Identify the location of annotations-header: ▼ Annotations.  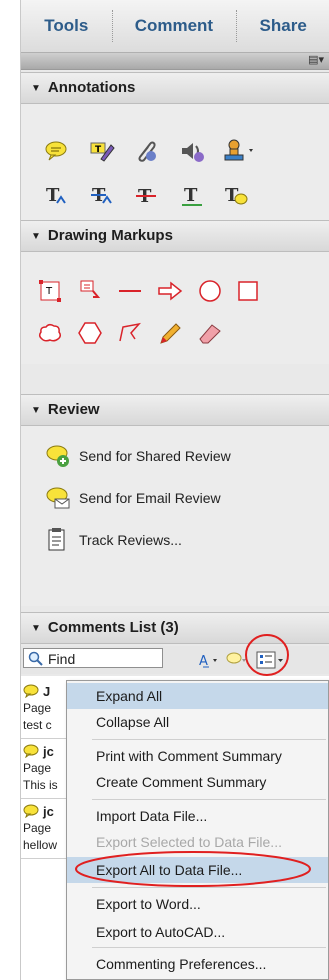
(175, 88).